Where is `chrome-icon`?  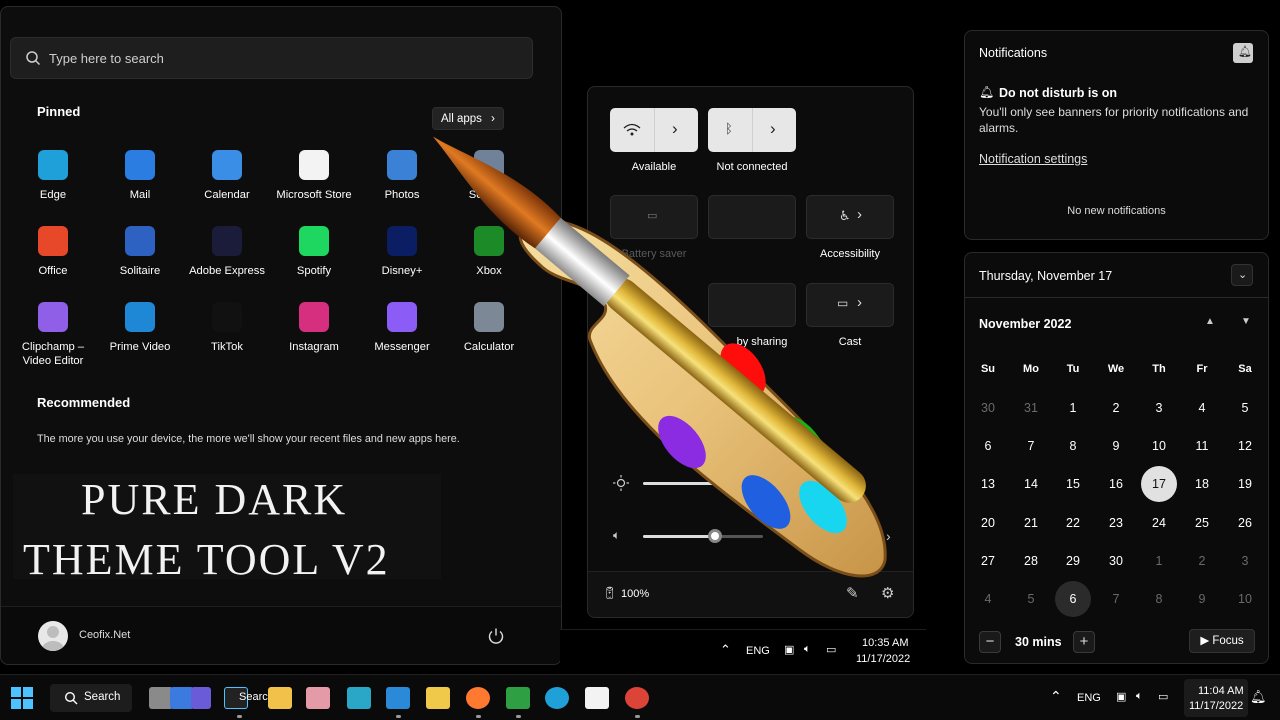
chrome-icon is located at coordinates (637, 698).